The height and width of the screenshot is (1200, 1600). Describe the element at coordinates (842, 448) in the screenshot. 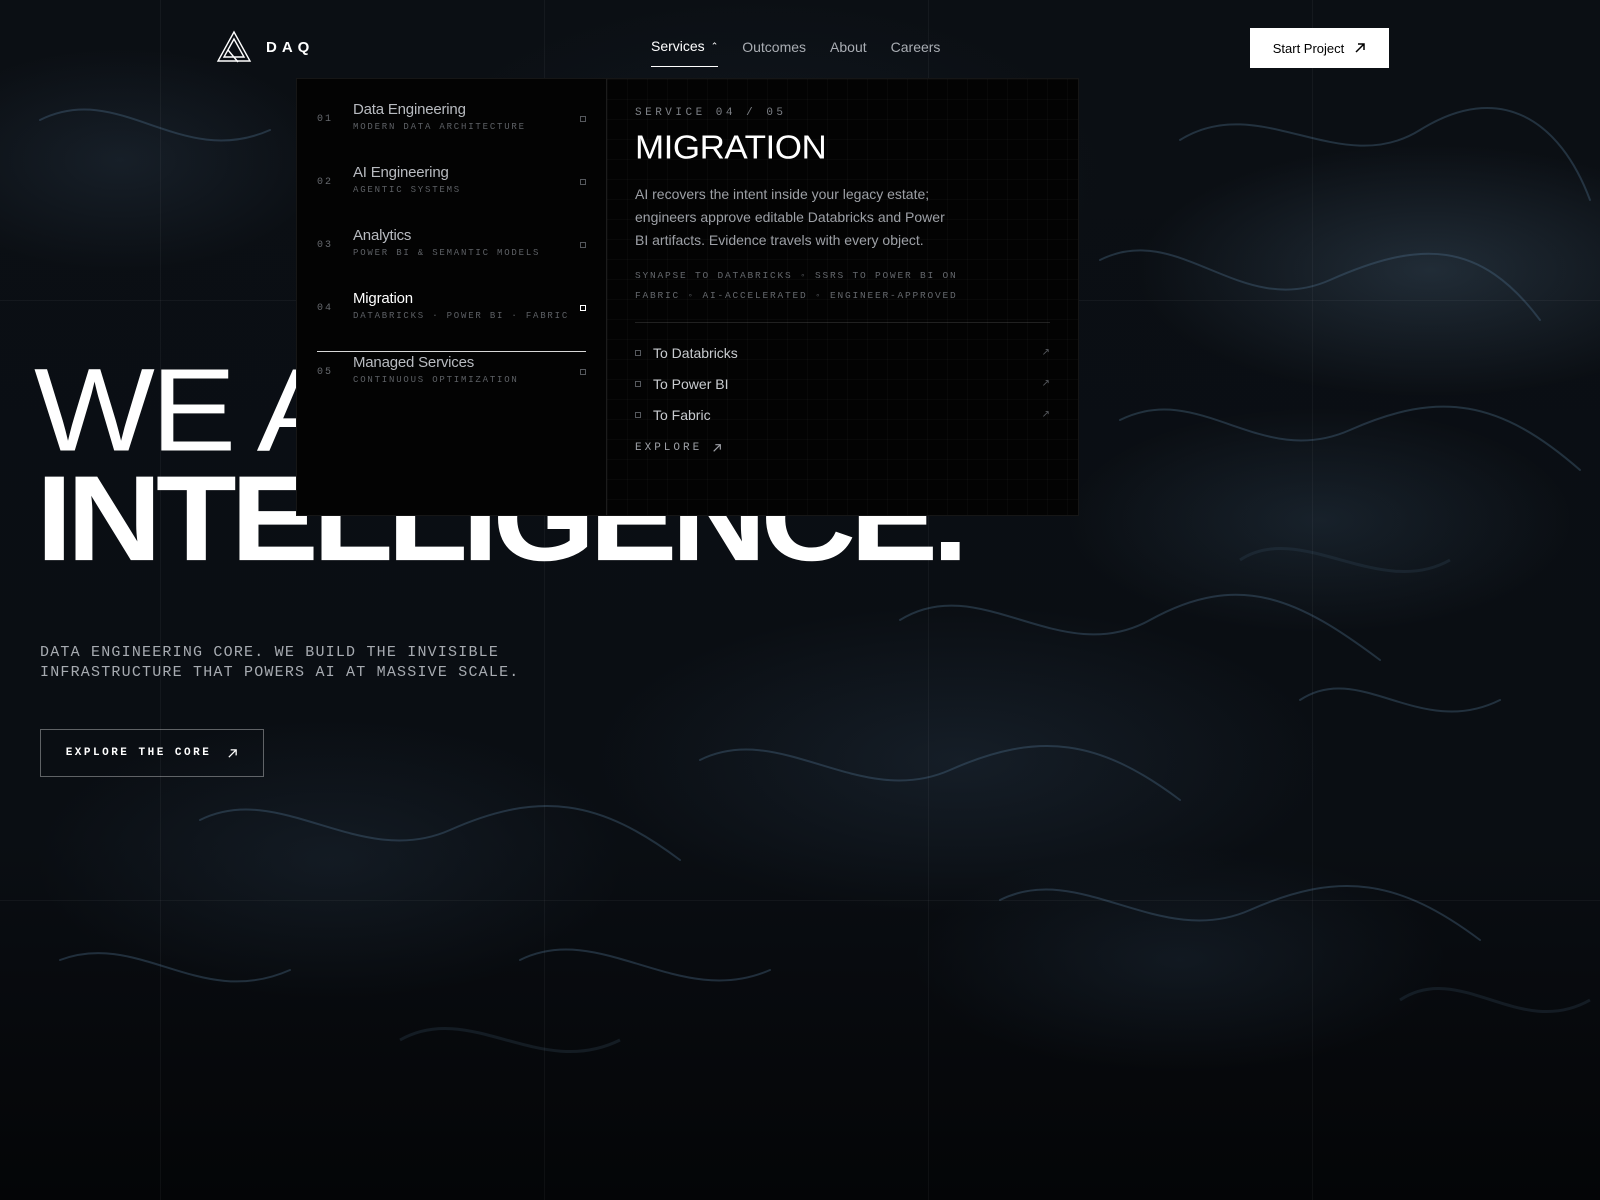

I see `explore-link: EXPLORE` at that location.